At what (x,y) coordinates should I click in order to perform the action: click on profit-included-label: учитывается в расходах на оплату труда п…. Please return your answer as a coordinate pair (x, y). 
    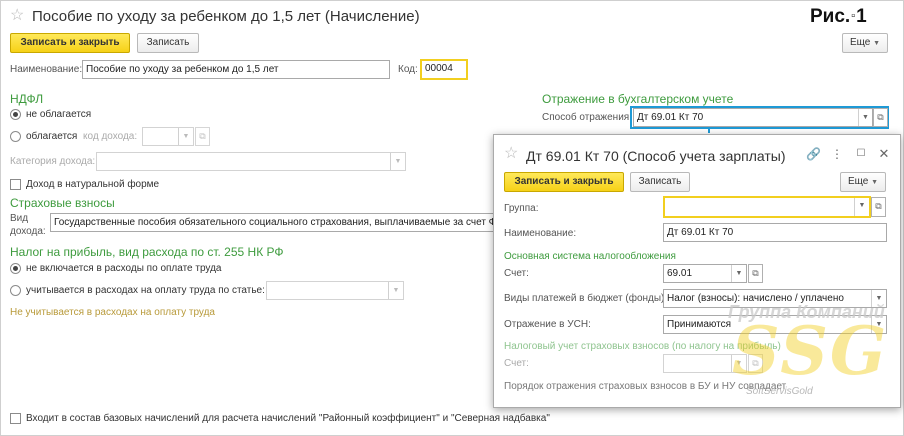
    Looking at the image, I should click on (145, 290).